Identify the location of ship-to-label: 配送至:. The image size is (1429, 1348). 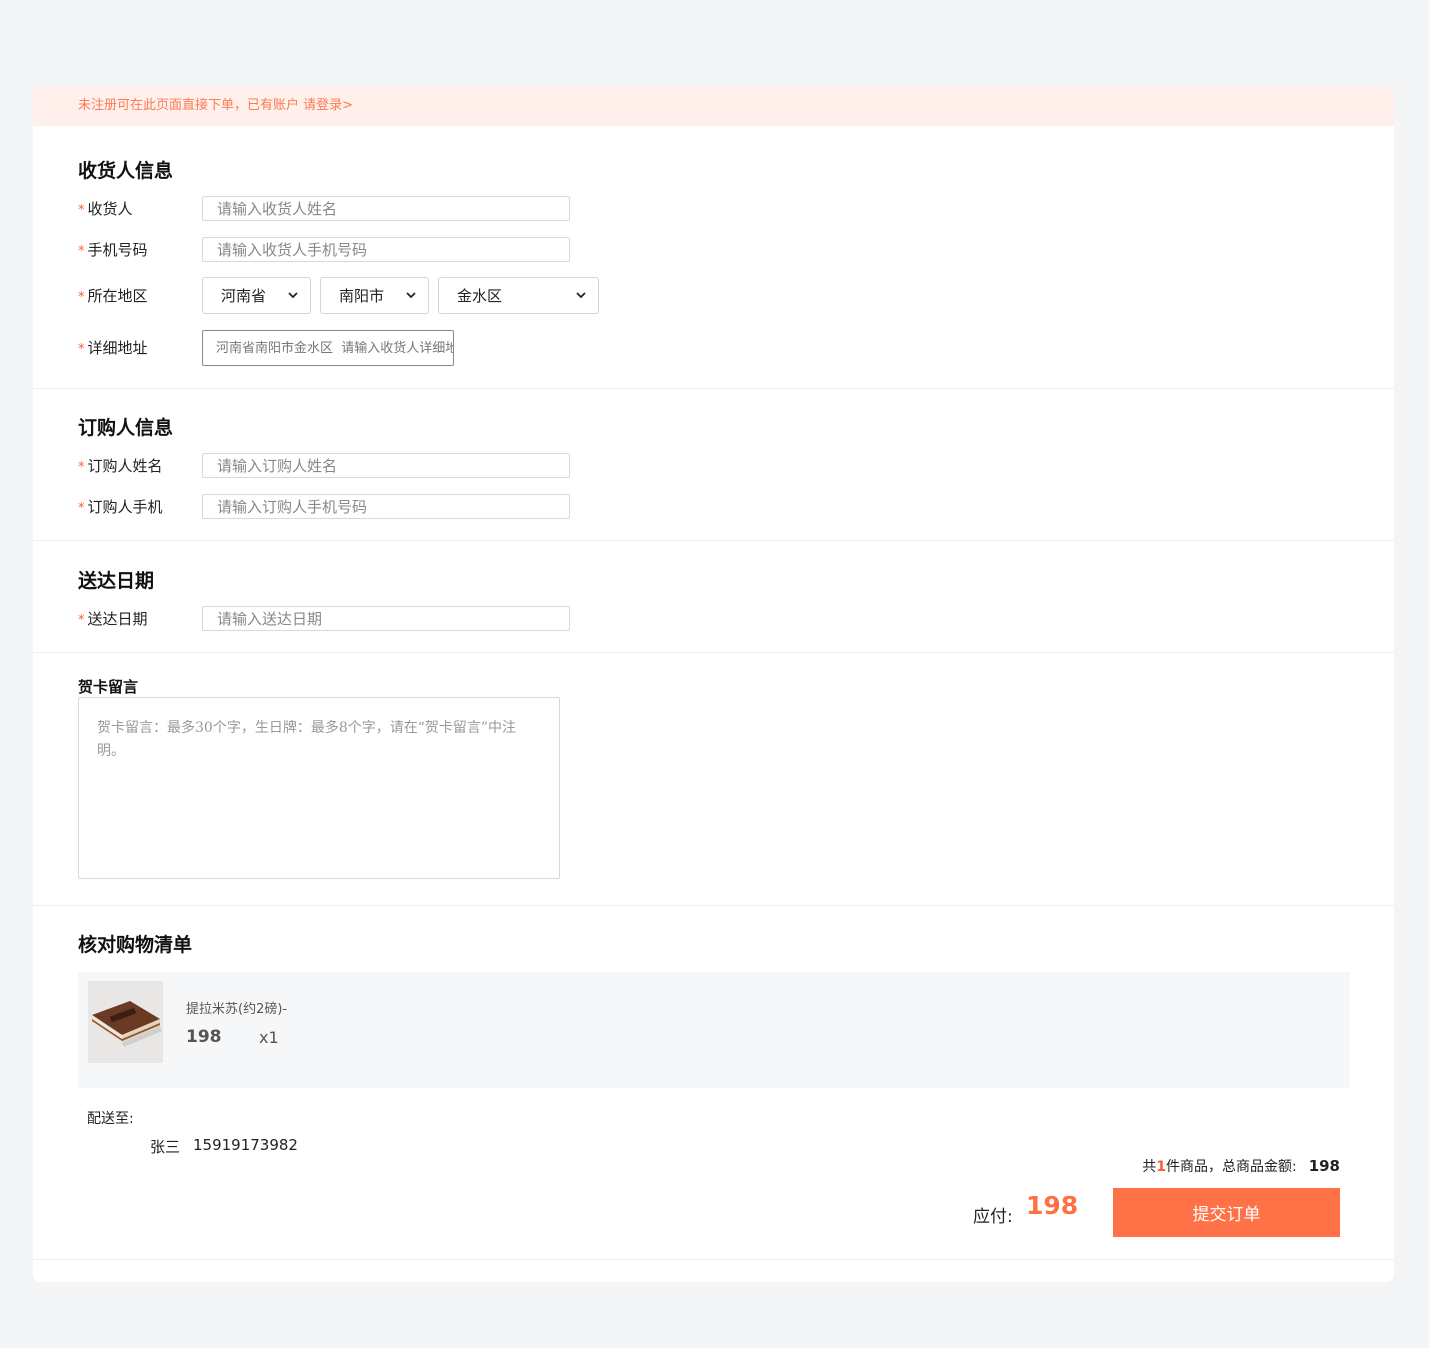
(110, 1119).